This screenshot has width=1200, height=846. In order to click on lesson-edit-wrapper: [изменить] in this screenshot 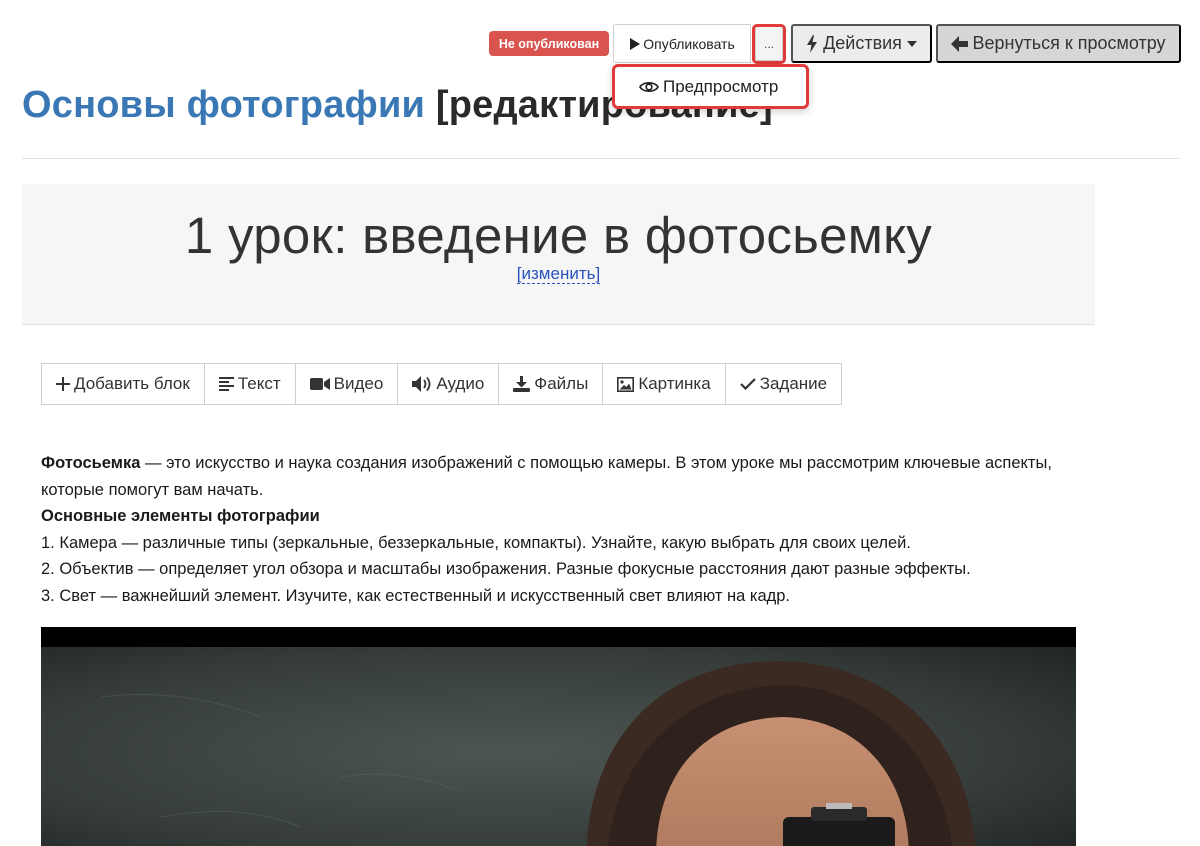, I will do `click(558, 274)`.